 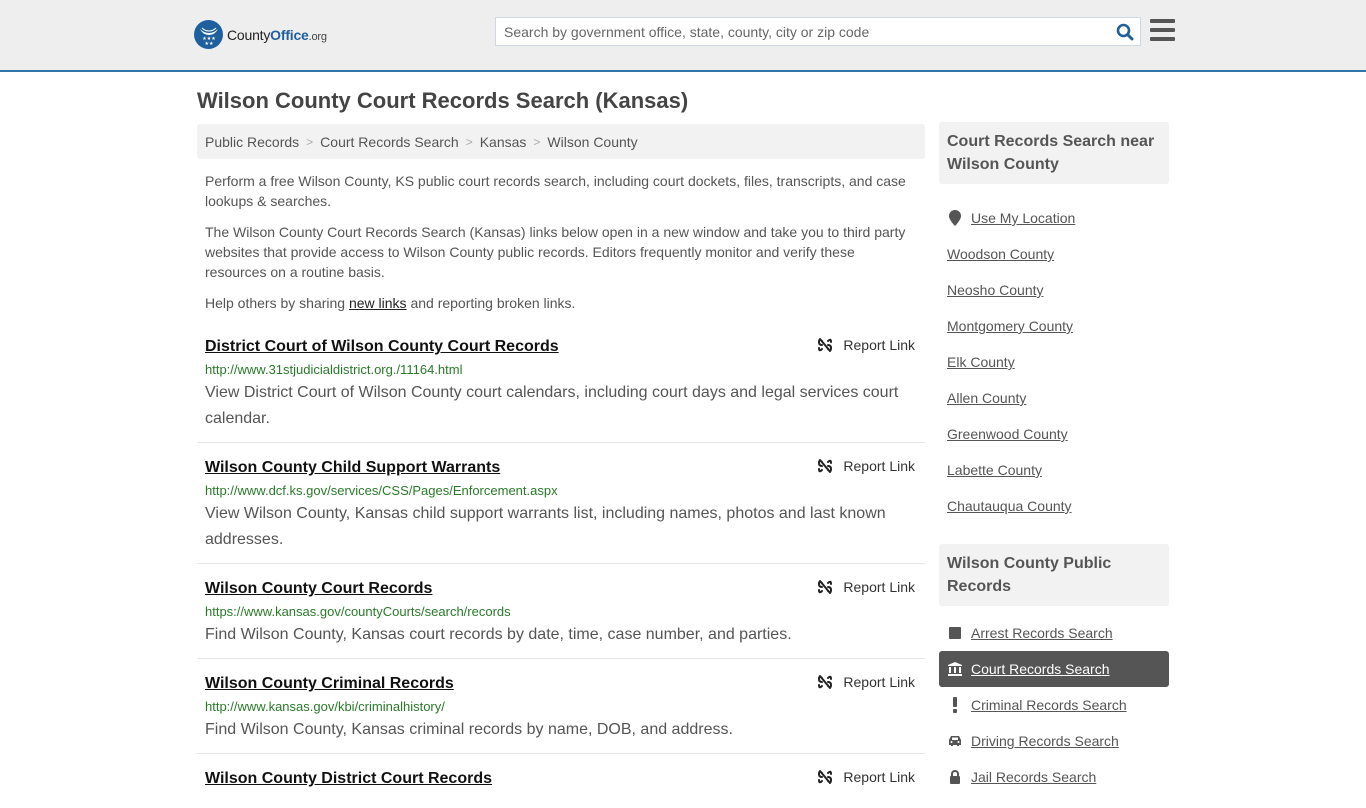 I want to click on arrest-records-link: Arrest Records Search, so click(x=1042, y=633).